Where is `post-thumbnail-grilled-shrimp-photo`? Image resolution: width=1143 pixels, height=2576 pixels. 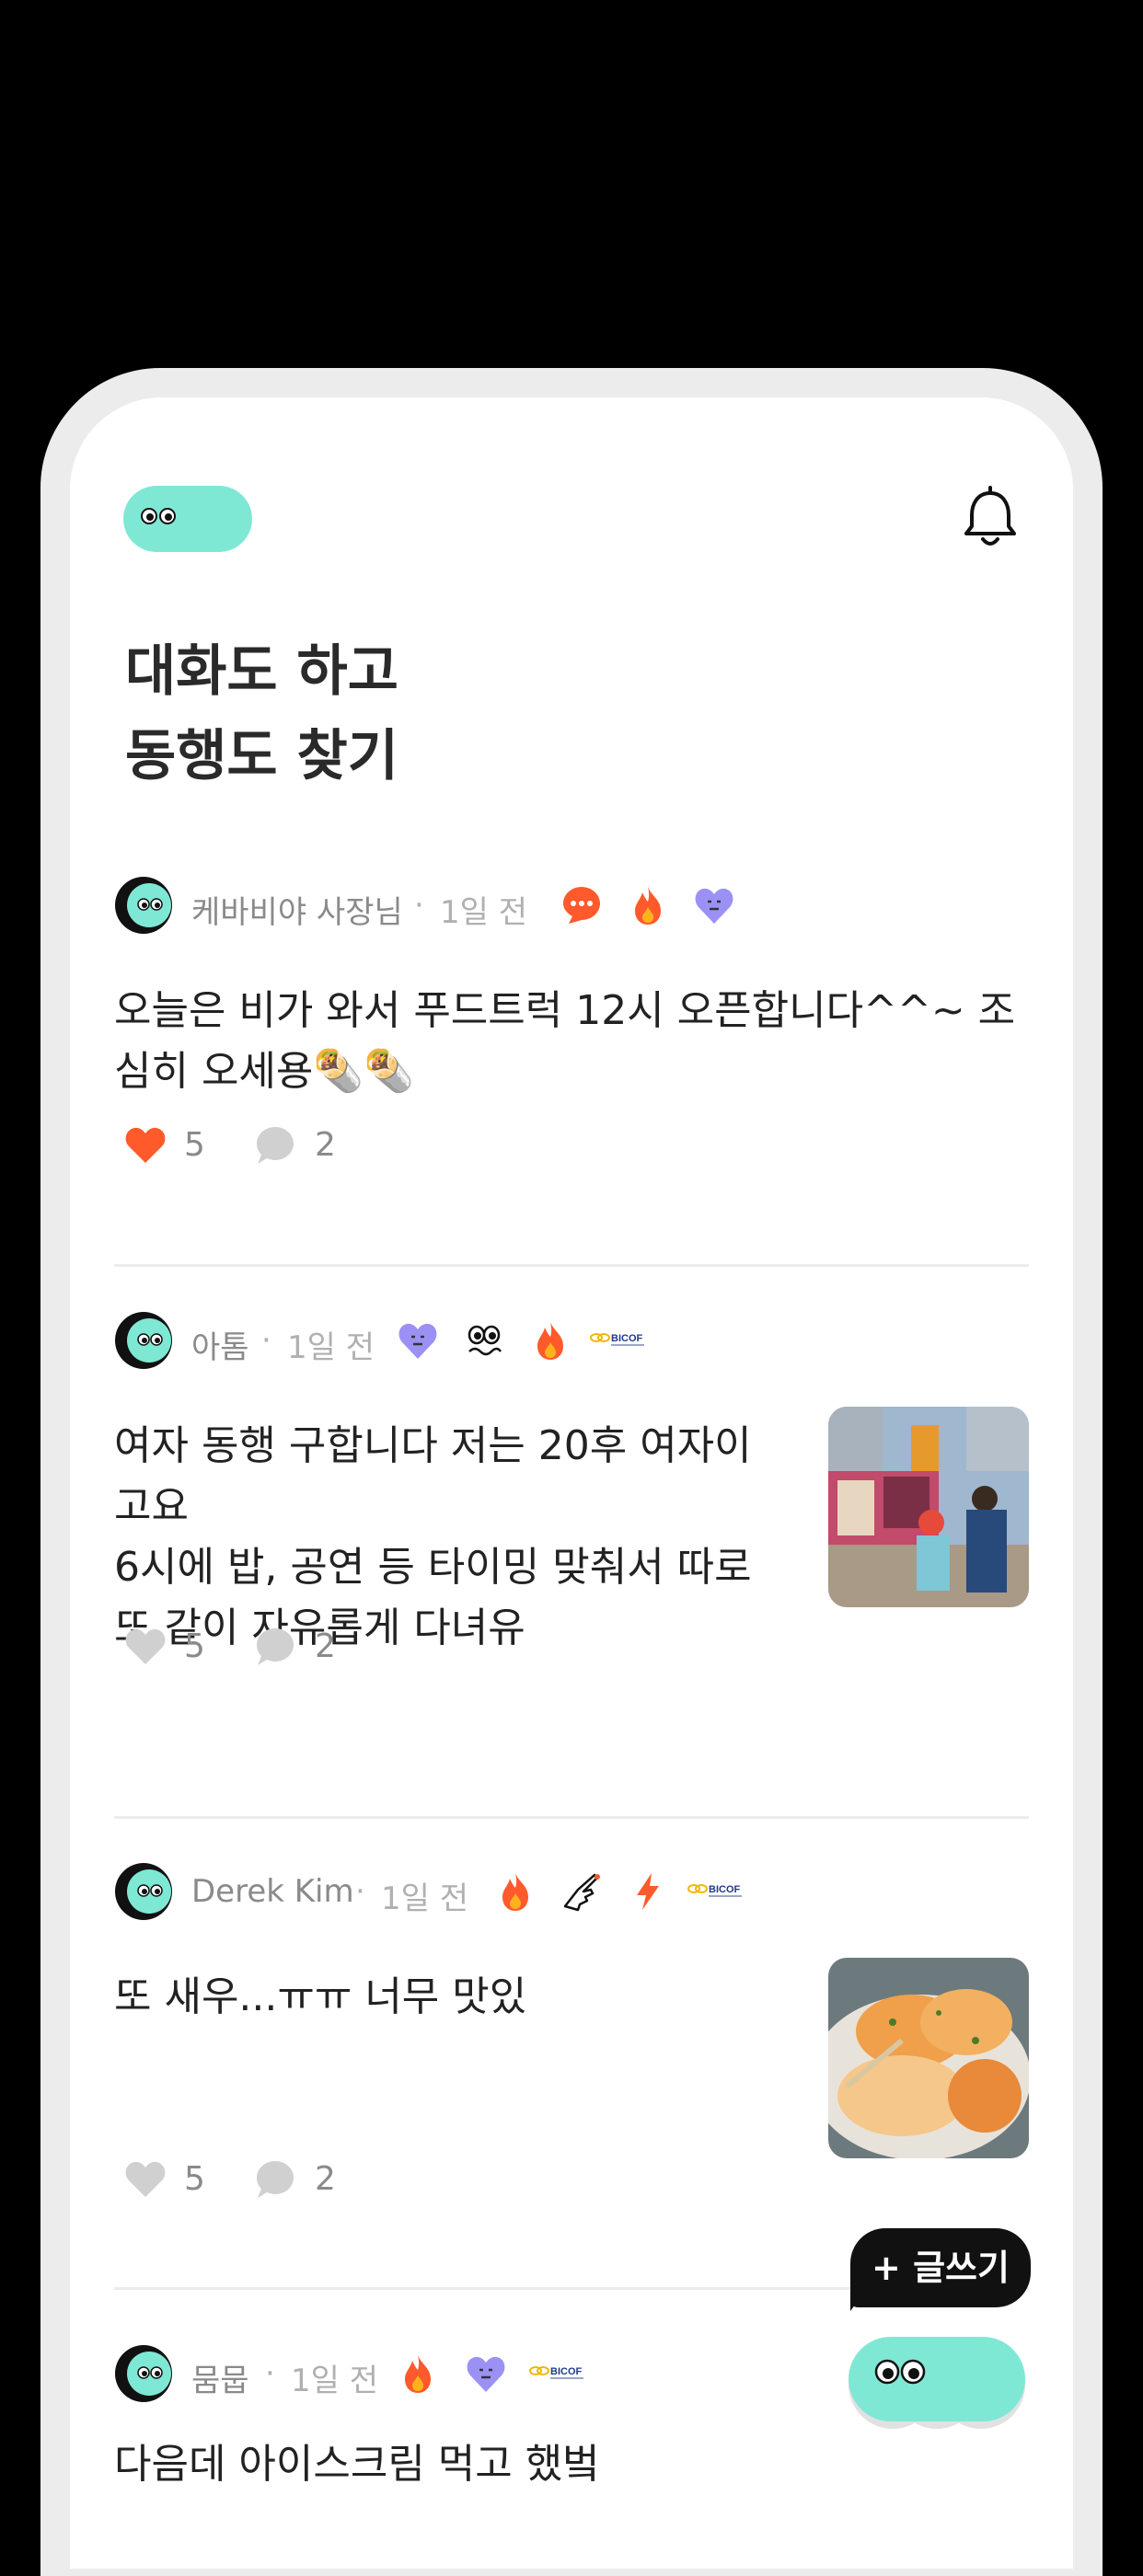
post-thumbnail-grilled-shrimp-photo is located at coordinates (928, 2058).